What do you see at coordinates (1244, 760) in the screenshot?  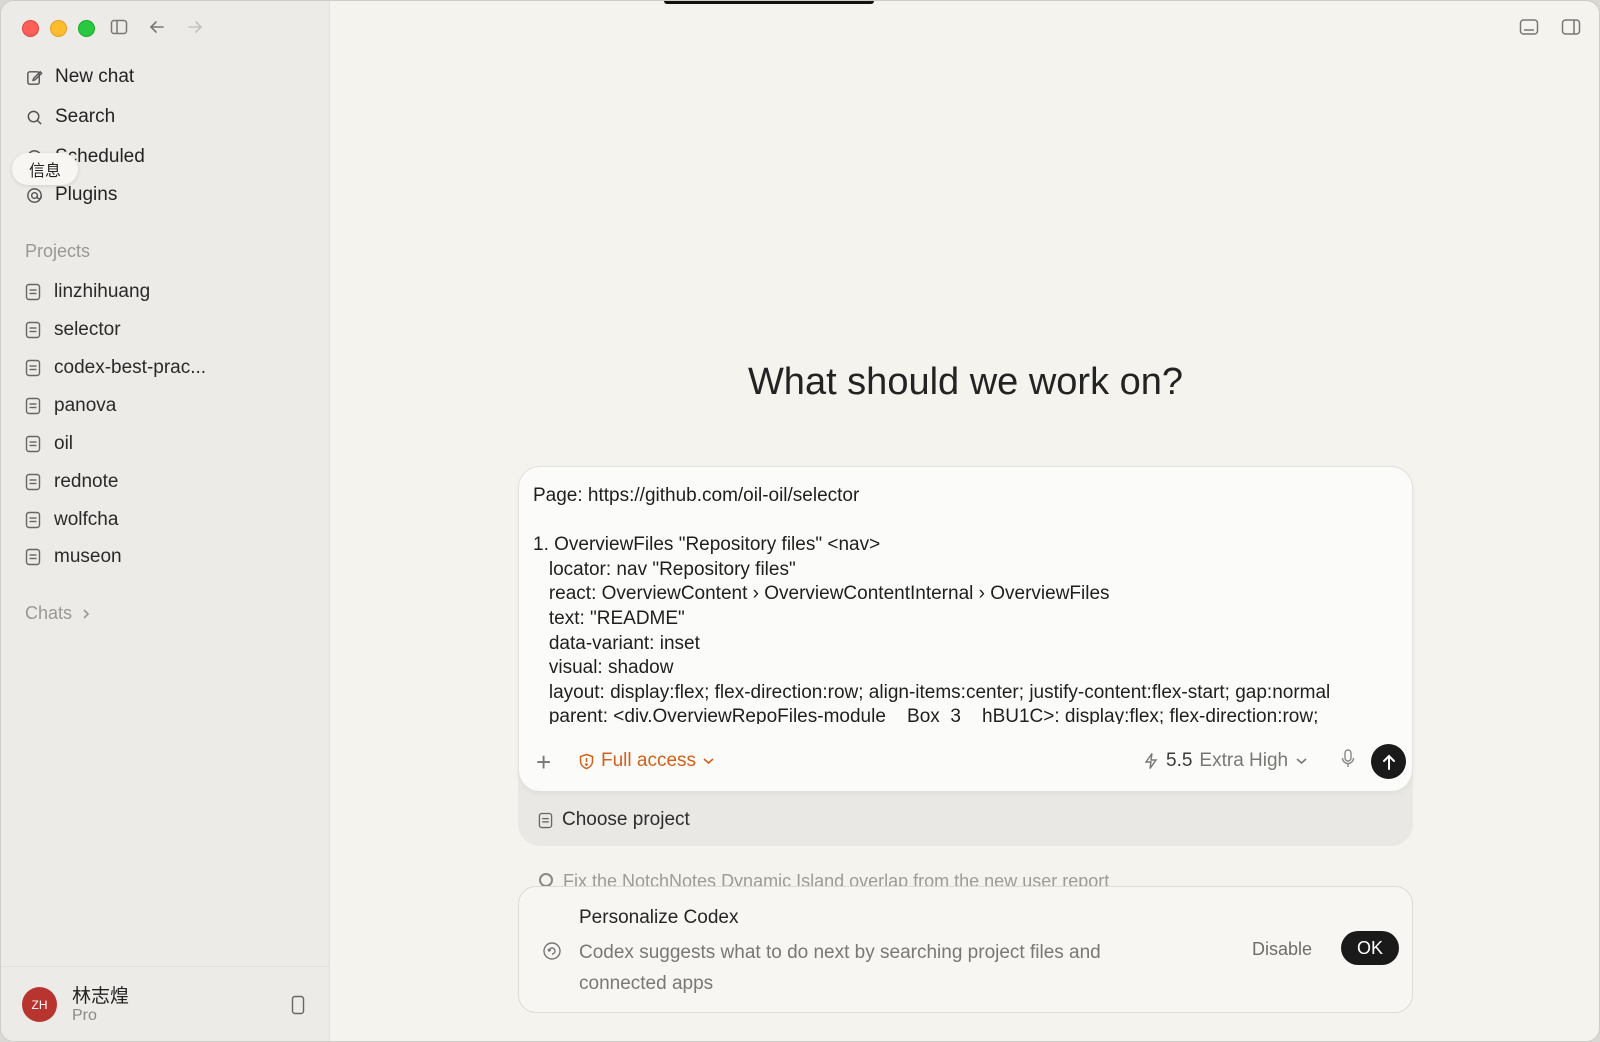 I see `model-level: Extra High` at bounding box center [1244, 760].